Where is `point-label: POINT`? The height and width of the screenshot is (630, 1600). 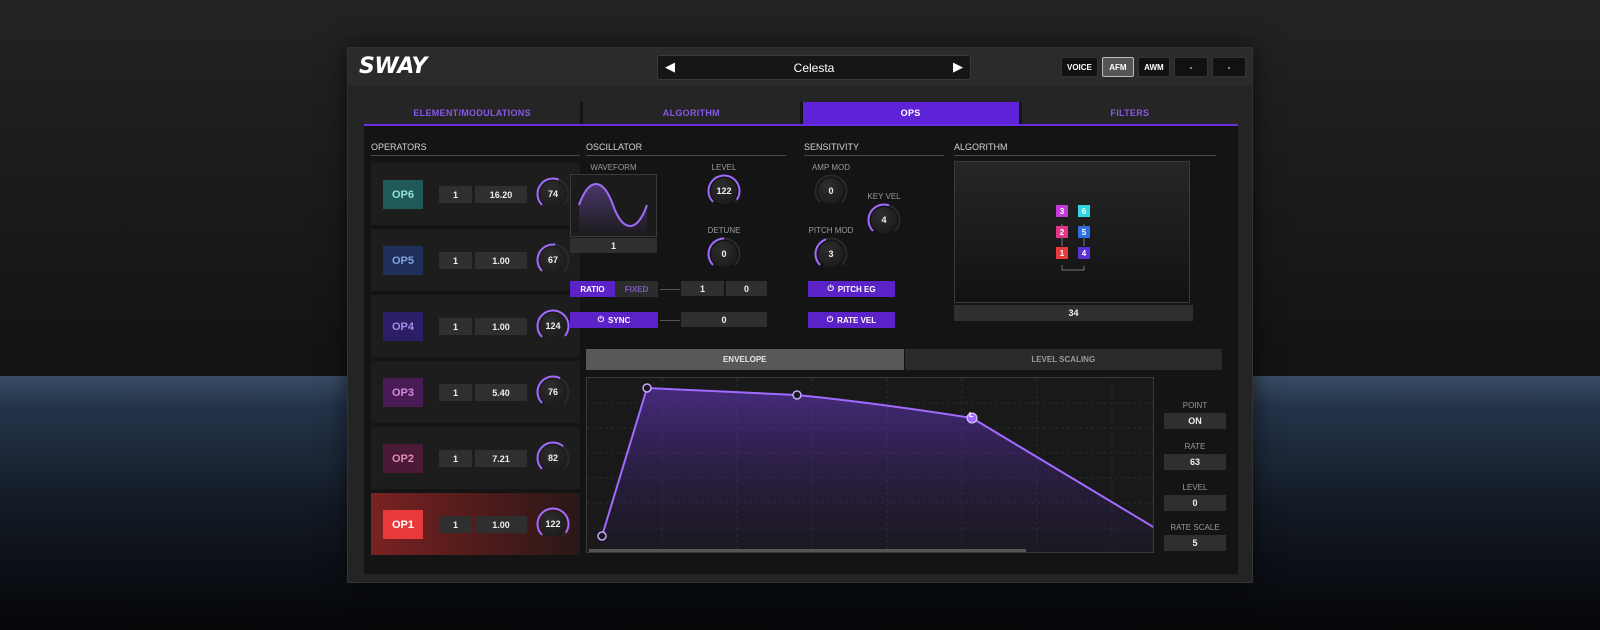 point-label: POINT is located at coordinates (1195, 405).